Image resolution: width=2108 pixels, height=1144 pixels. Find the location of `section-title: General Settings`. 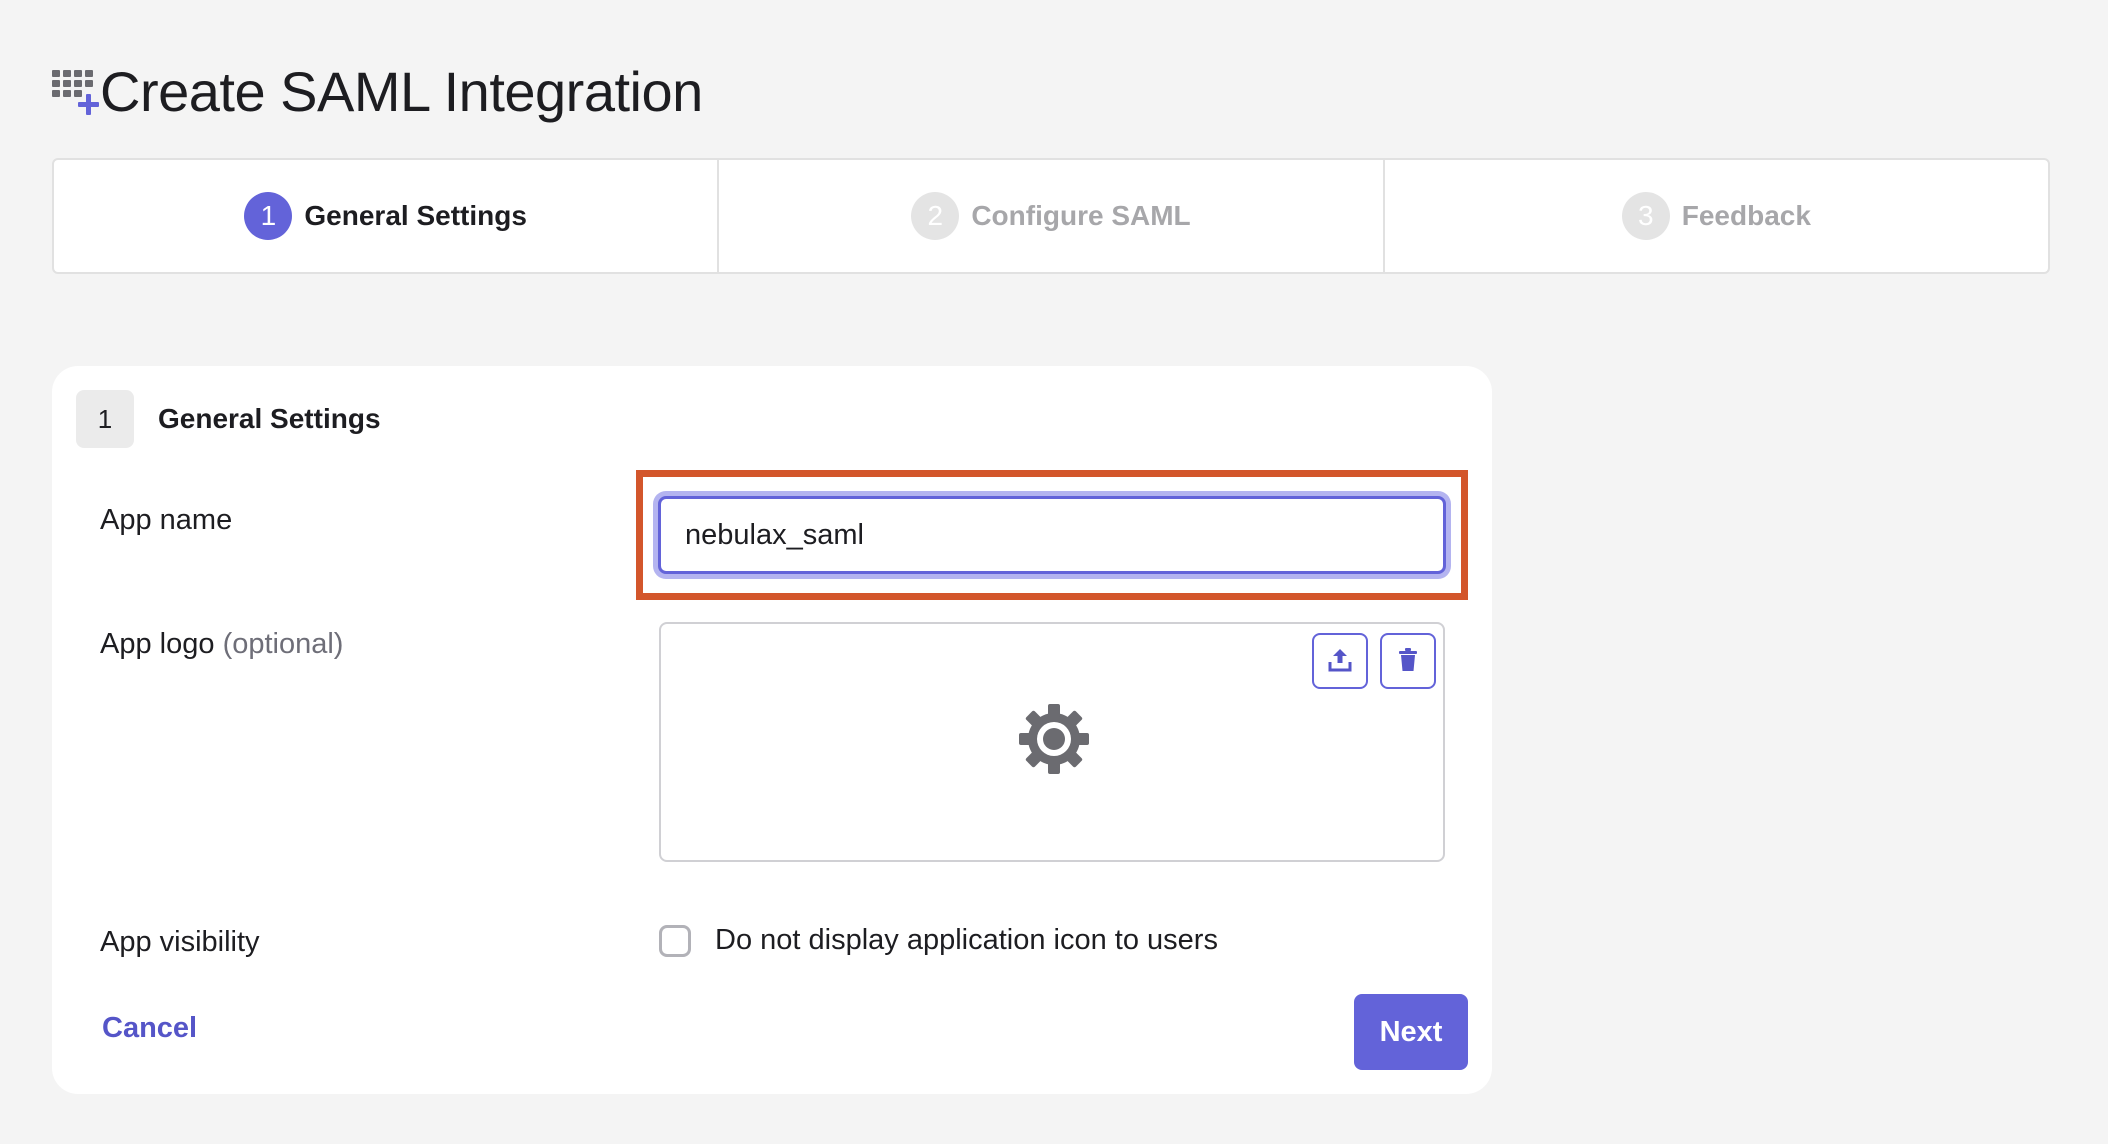

section-title: General Settings is located at coordinates (269, 418).